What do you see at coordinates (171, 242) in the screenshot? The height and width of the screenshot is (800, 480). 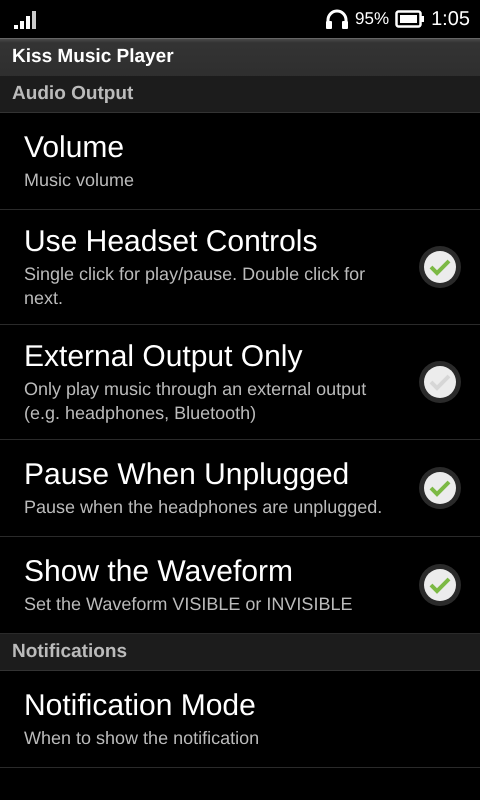 I see `preference-title: Use Headset Controls` at bounding box center [171, 242].